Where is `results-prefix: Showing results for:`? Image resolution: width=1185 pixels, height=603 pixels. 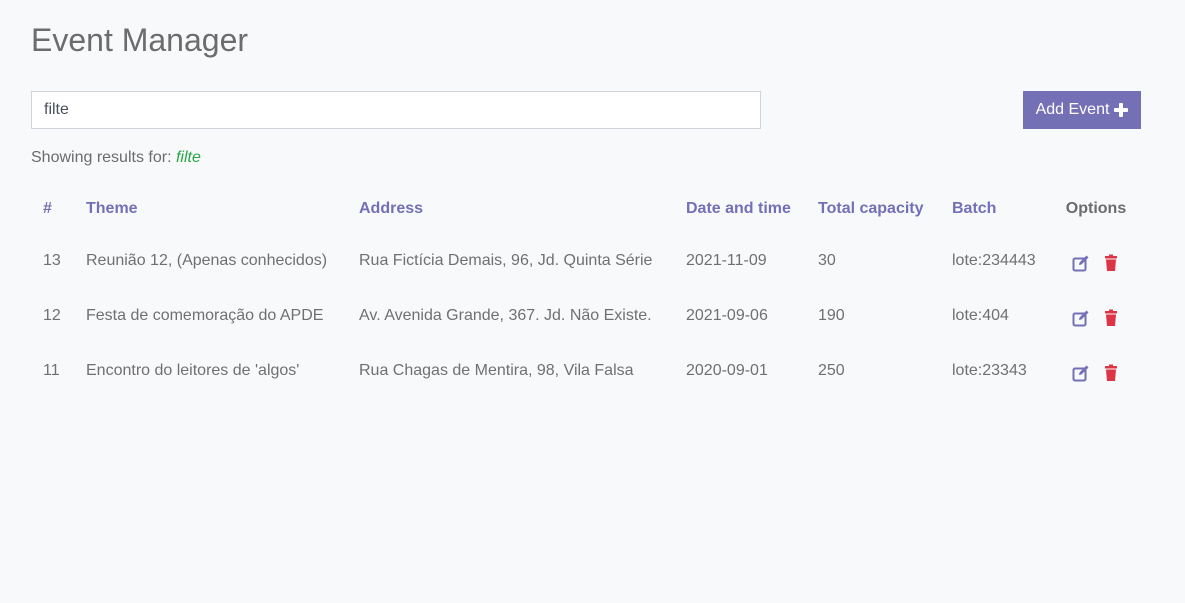 results-prefix: Showing results for: is located at coordinates (101, 157).